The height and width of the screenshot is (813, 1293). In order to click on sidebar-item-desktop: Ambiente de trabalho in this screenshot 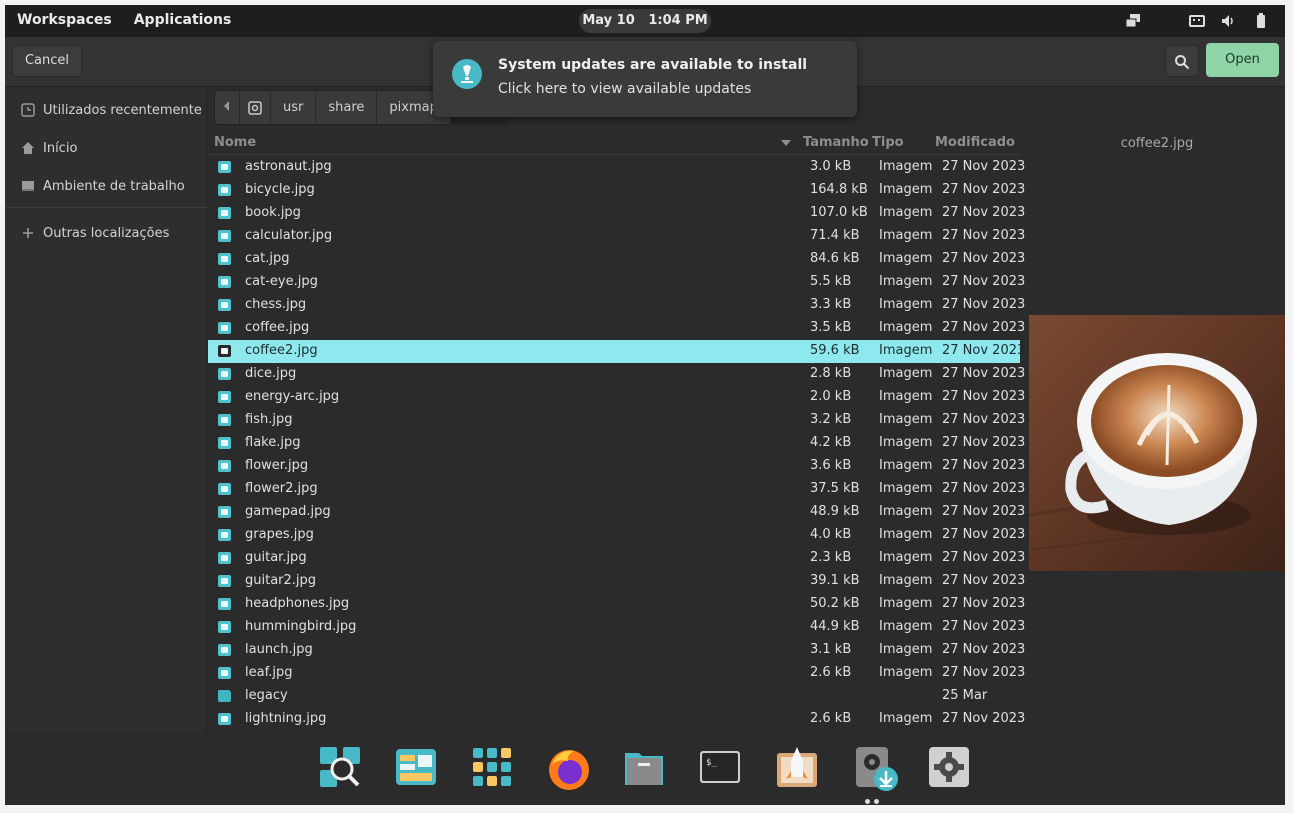, I will do `click(106, 186)`.